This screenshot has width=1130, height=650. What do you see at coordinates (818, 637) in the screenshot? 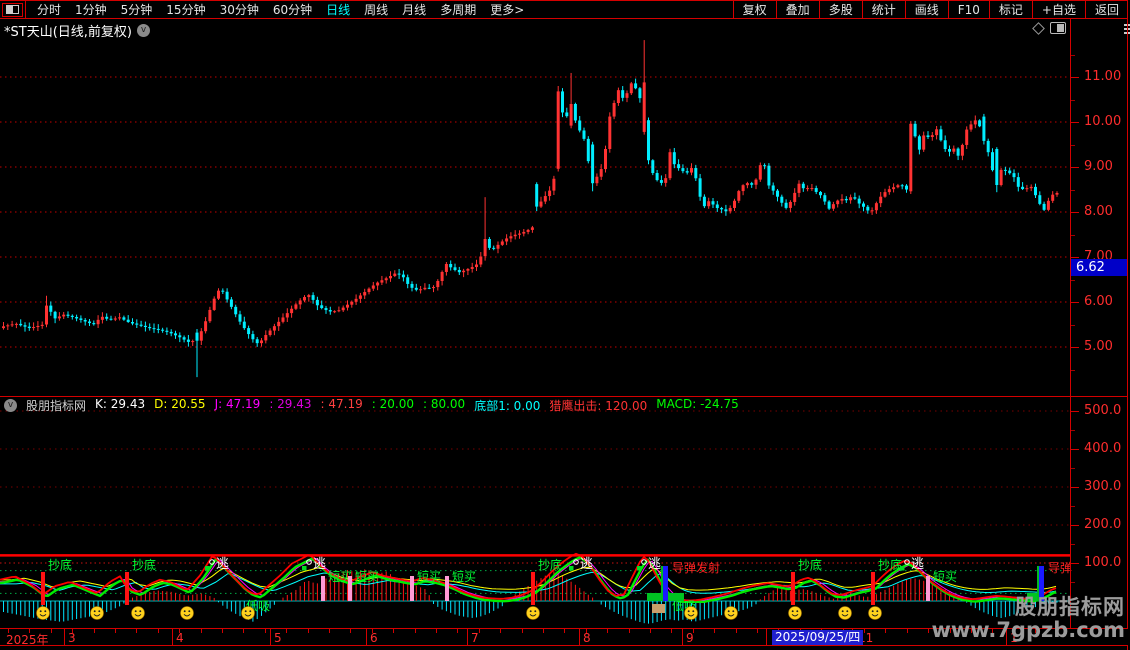
I see `selected-date-badge: 2025/09/25/四` at bounding box center [818, 637].